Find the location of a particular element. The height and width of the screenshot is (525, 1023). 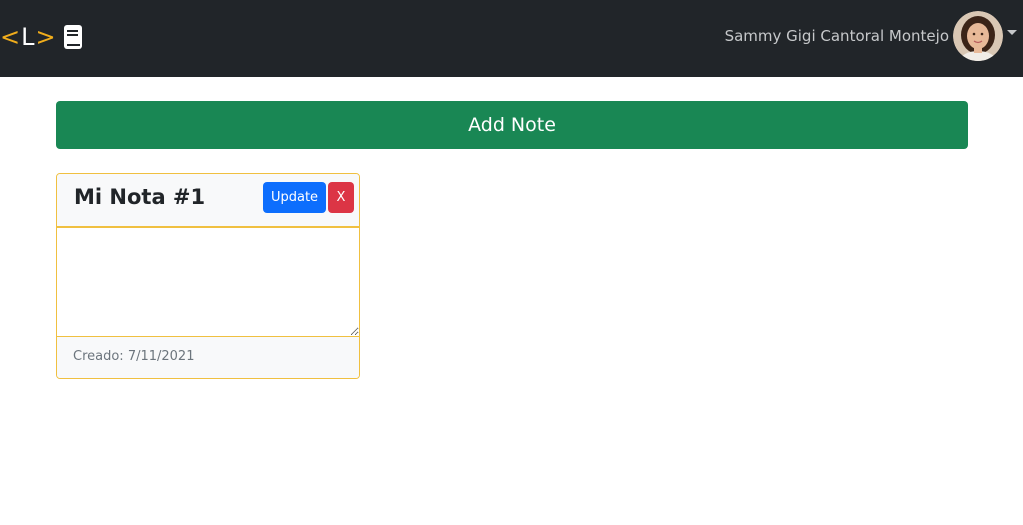

user-avatar is located at coordinates (978, 36).